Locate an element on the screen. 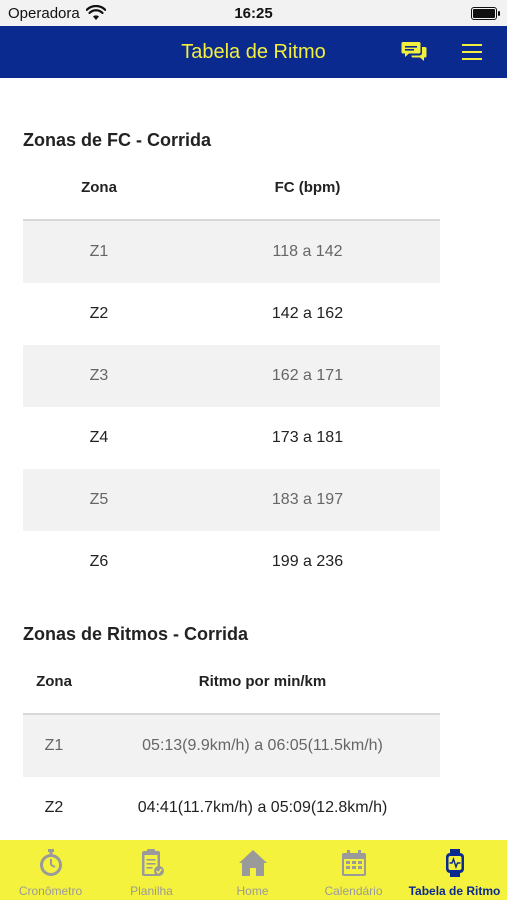 The height and width of the screenshot is (900, 507). zone-cell: Z6 is located at coordinates (99, 561).